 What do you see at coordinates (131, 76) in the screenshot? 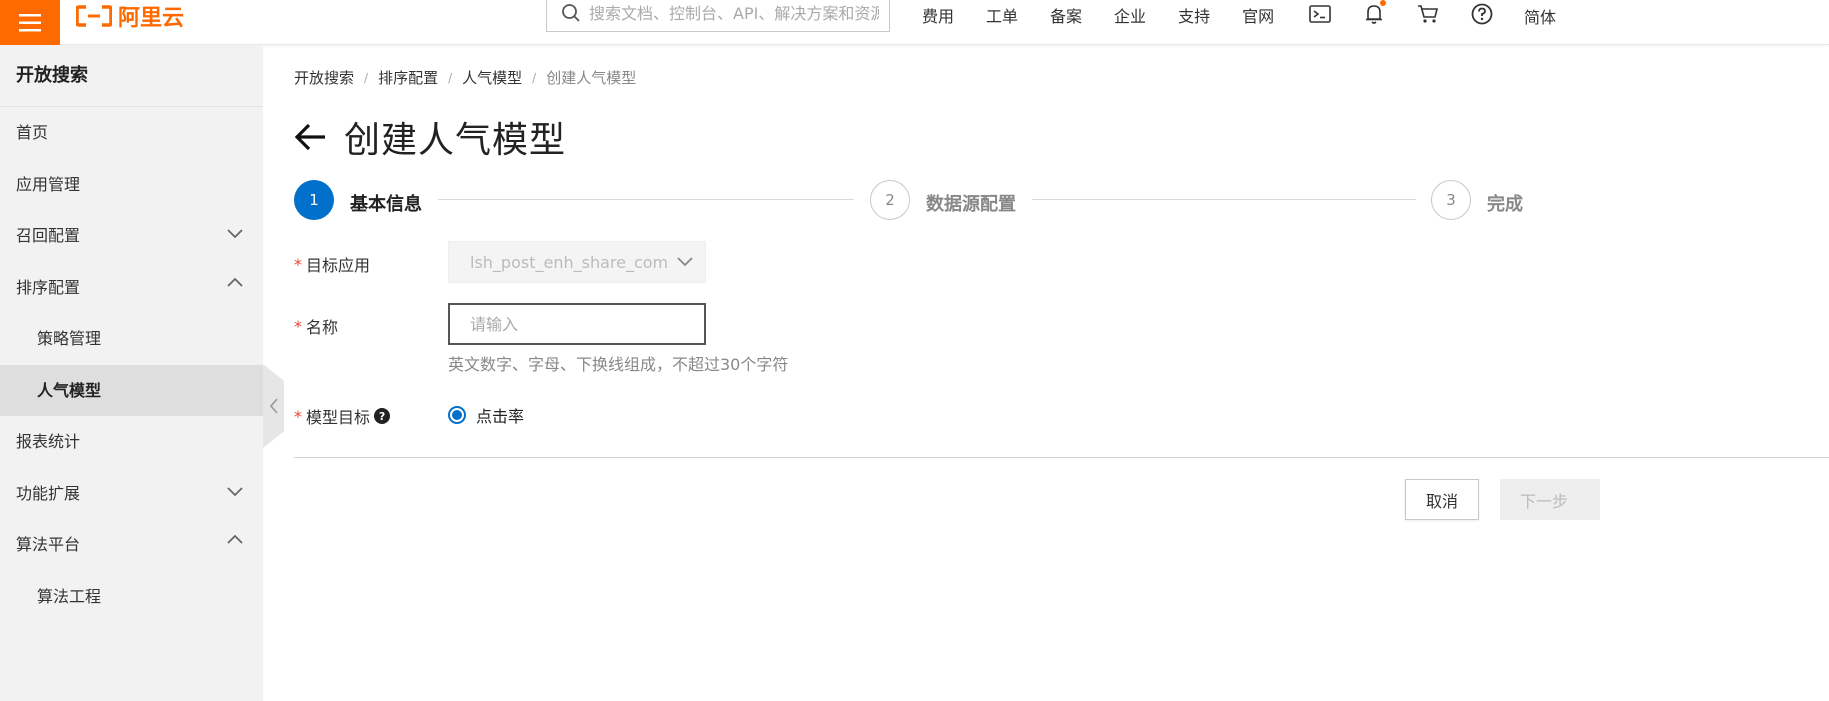
I see `sidebar-title: 开放搜索` at bounding box center [131, 76].